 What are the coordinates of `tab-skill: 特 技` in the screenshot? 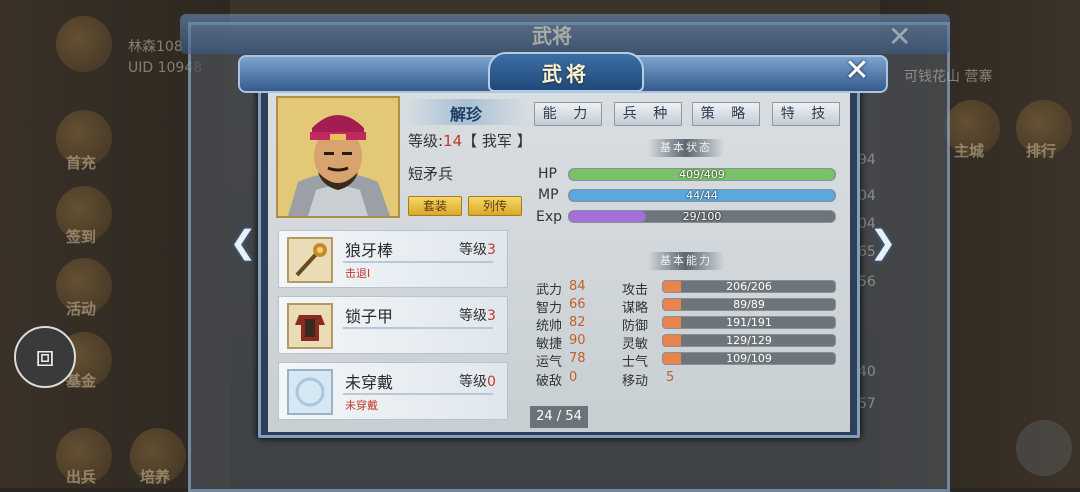 It's located at (806, 114).